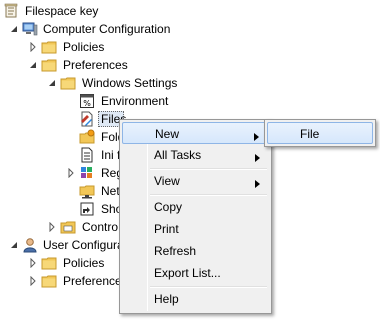 The height and width of the screenshot is (322, 380). I want to click on policies-label: Policies, so click(84, 47).